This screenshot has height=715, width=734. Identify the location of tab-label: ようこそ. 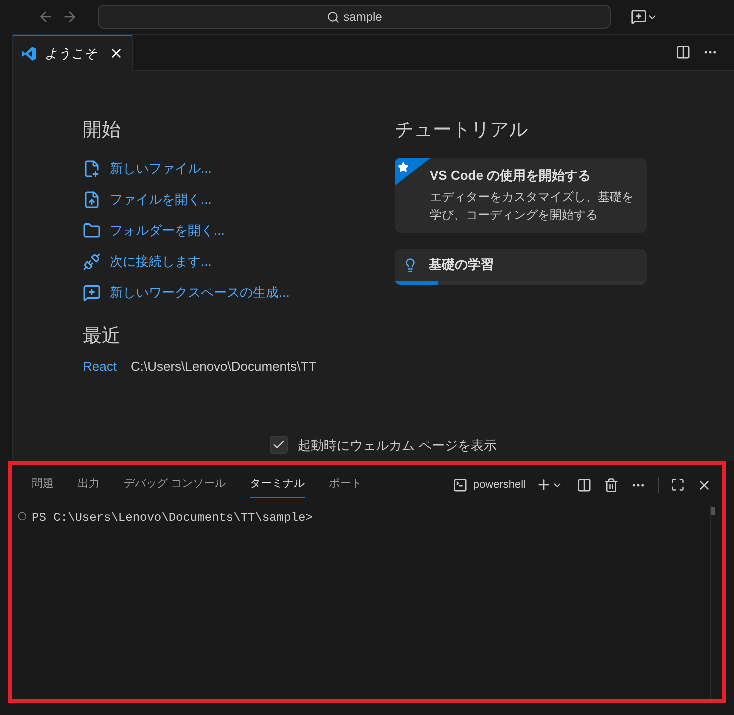
(71, 53).